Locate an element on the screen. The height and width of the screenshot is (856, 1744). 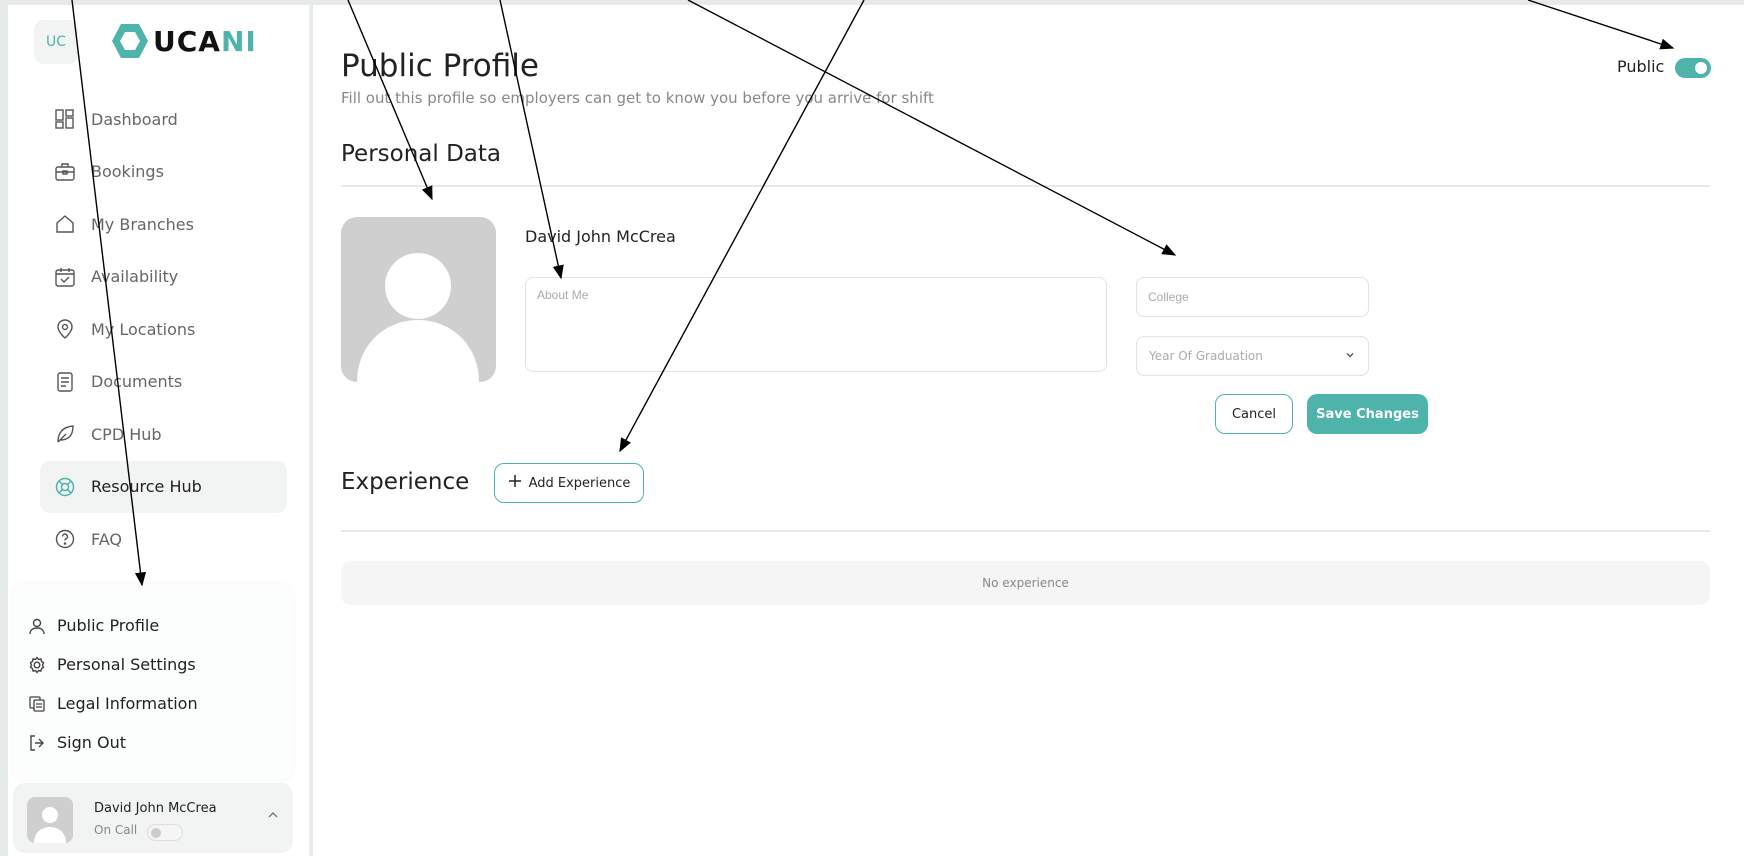
menu-item-label: Public Profile is located at coordinates (108, 625).